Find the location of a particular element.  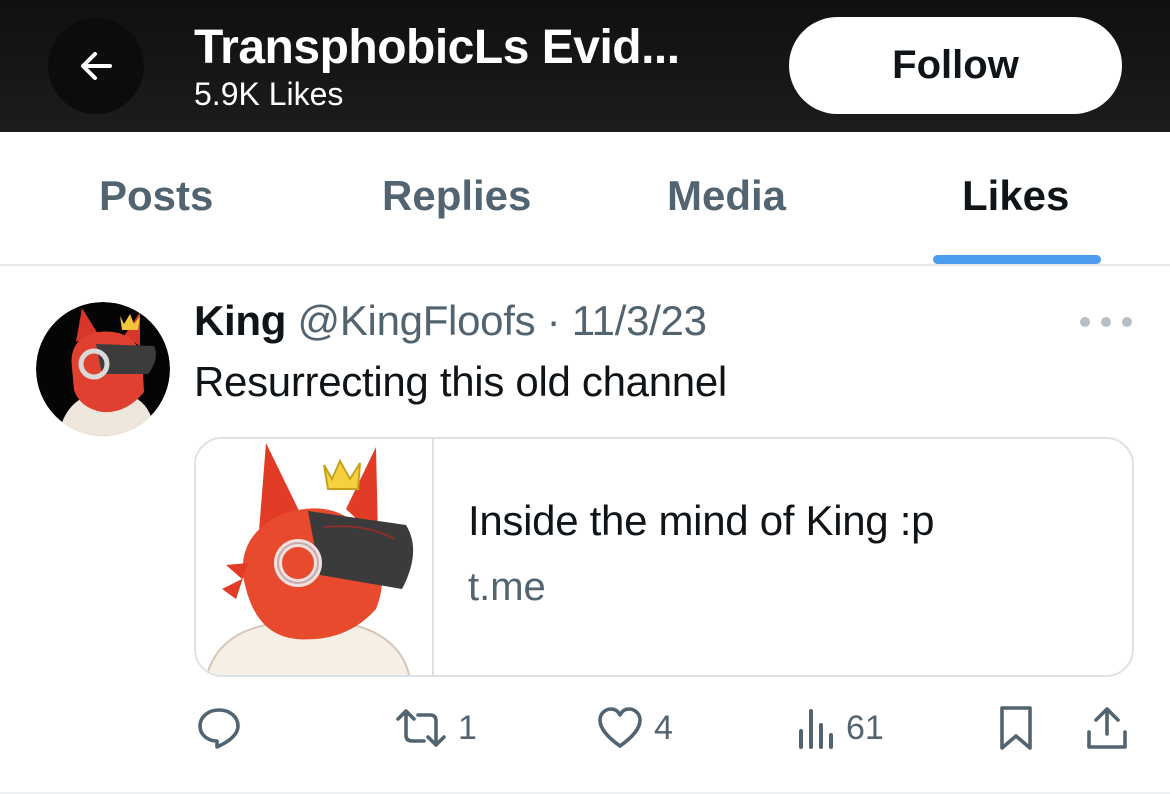

card-thumbnail is located at coordinates (315, 557).